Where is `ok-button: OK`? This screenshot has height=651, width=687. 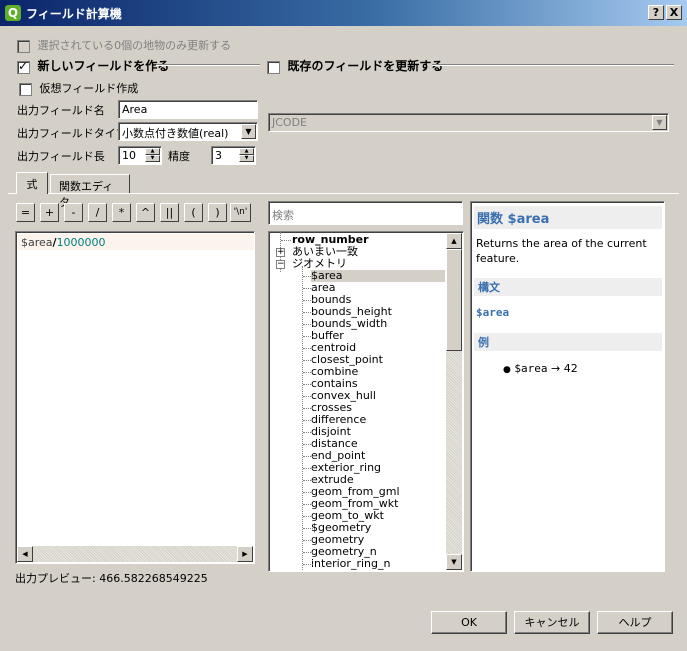
ok-button: OK is located at coordinates (469, 622).